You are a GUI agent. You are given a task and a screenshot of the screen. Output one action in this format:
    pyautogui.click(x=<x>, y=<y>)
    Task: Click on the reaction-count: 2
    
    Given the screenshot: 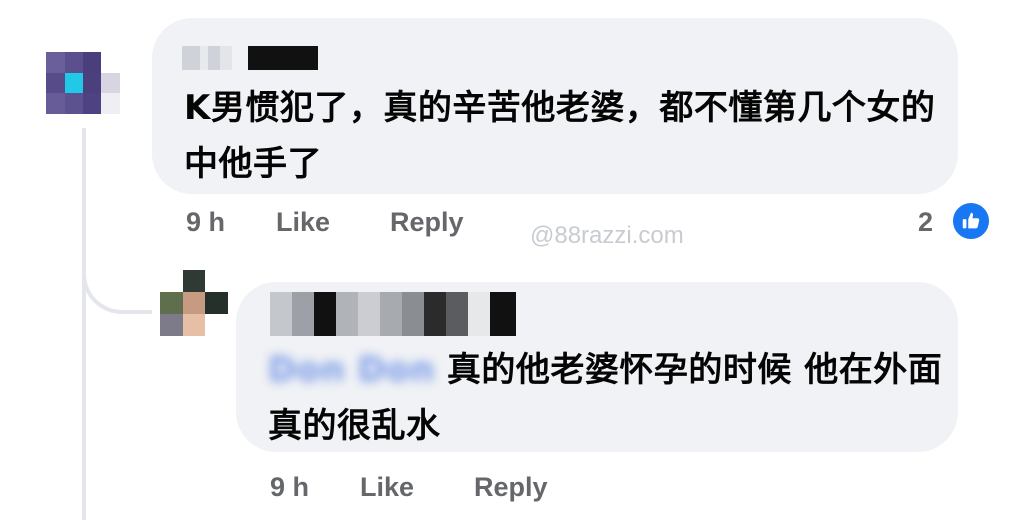 What is the action you would take?
    pyautogui.click(x=925, y=222)
    